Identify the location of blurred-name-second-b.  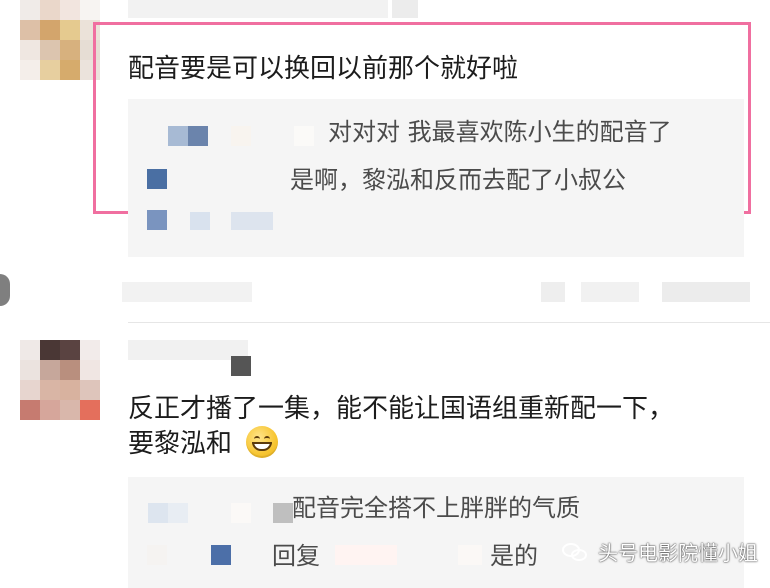
(241, 366).